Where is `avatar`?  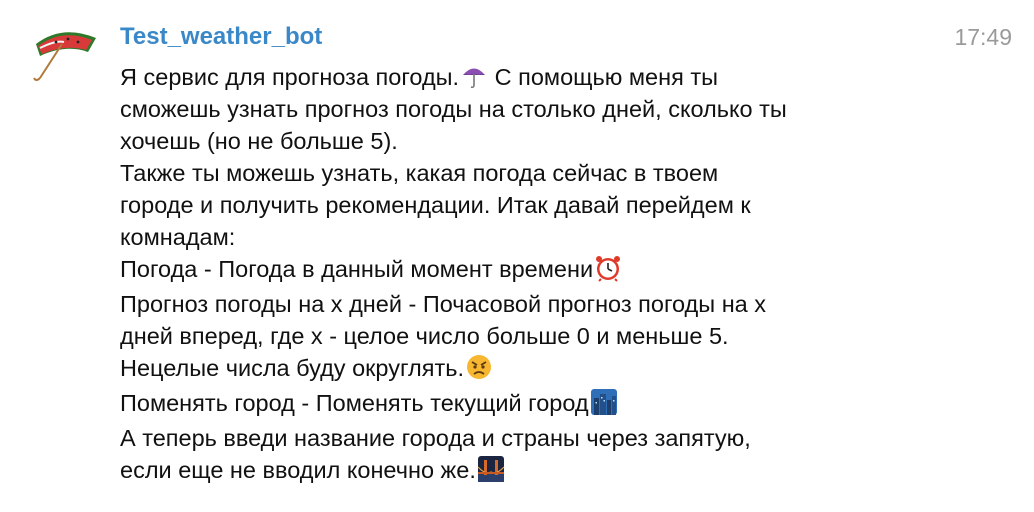
avatar is located at coordinates (62, 53).